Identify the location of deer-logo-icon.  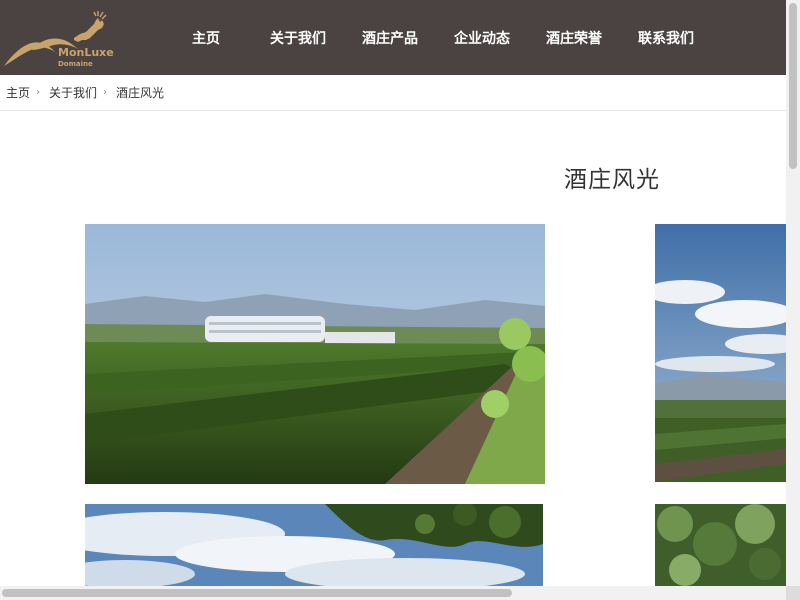
(55, 38).